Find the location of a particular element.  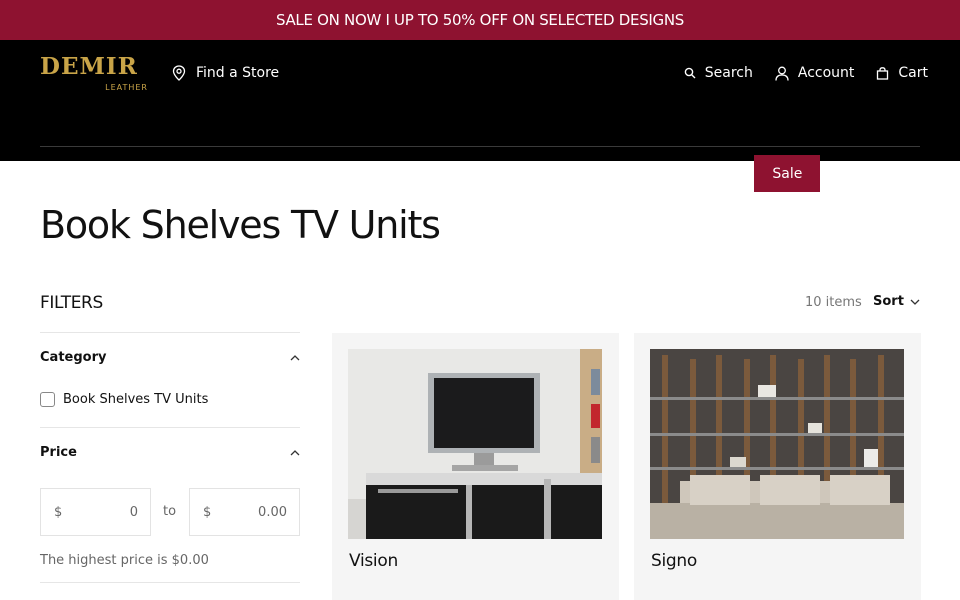

price-min-input: $ 0 is located at coordinates (95, 512).